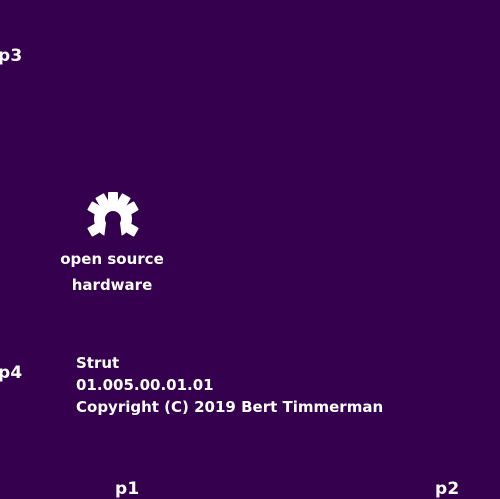 The width and height of the screenshot is (500, 499). I want to click on board-copyright: Copyright (C) 2019 Bert Timmerman, so click(230, 407).